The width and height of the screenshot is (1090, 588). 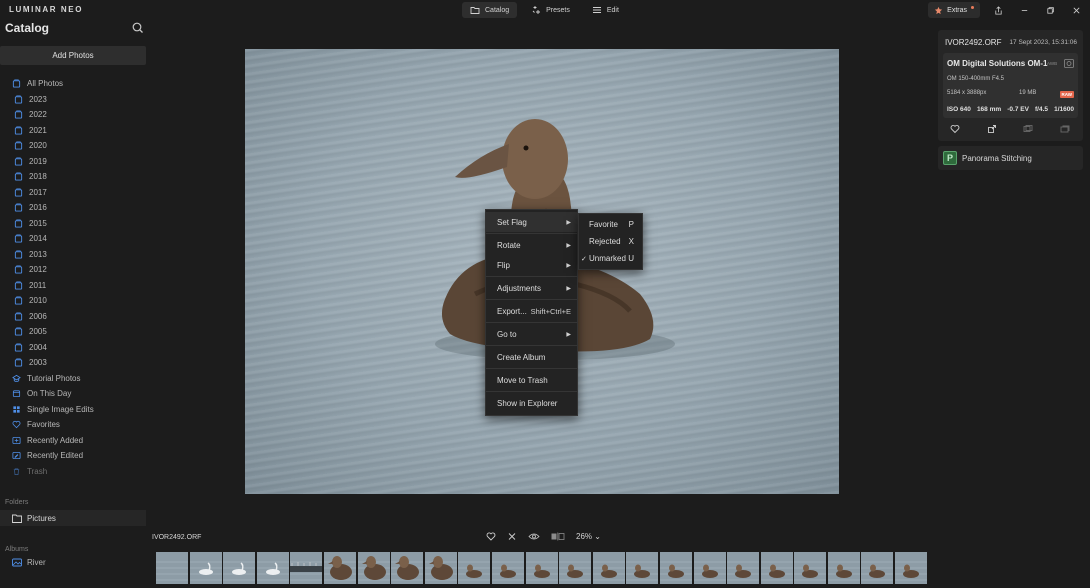 What do you see at coordinates (53, 441) in the screenshot?
I see `sidebar-item-recently-added: Recently Added` at bounding box center [53, 441].